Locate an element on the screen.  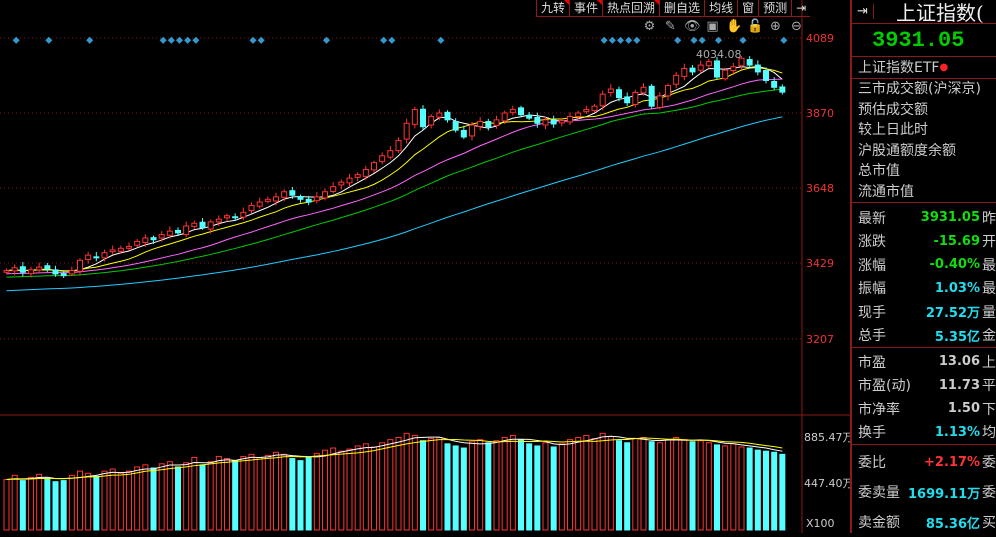
stat-label: 三市成交额(沪深京) is located at coordinates (919, 89).